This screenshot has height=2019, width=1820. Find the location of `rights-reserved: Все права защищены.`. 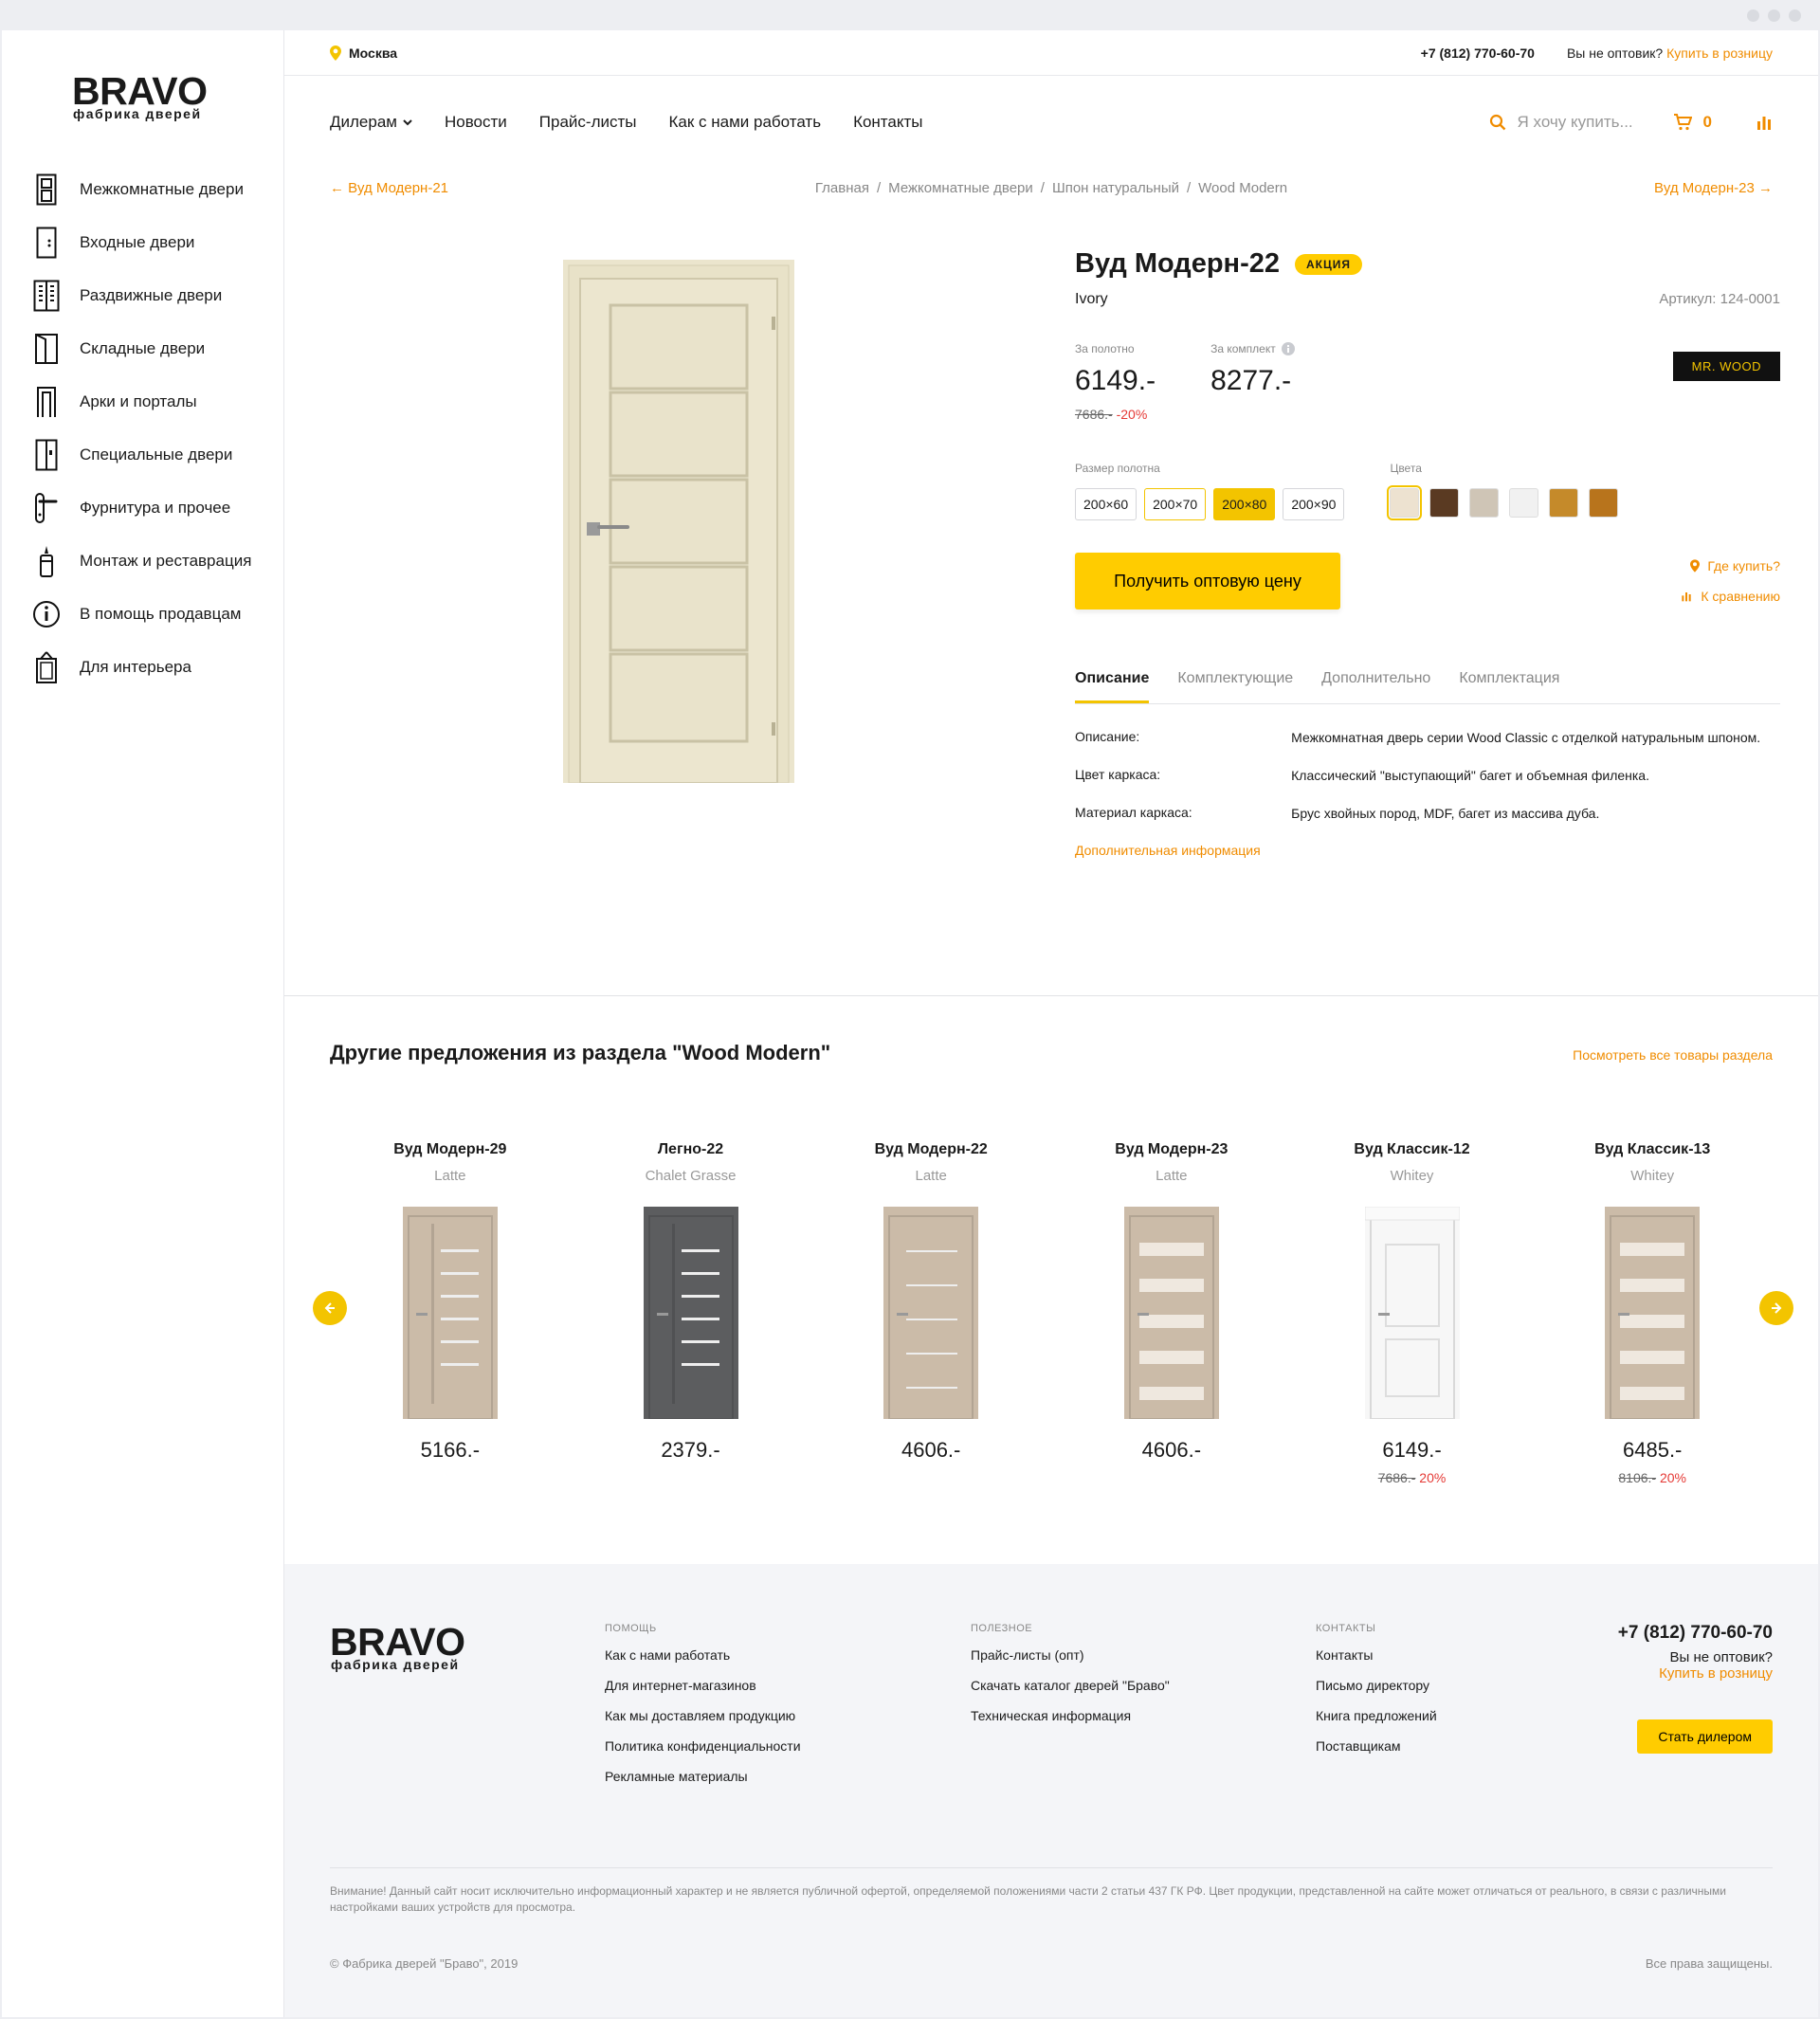

rights-reserved: Все права защищены. is located at coordinates (1709, 1963).